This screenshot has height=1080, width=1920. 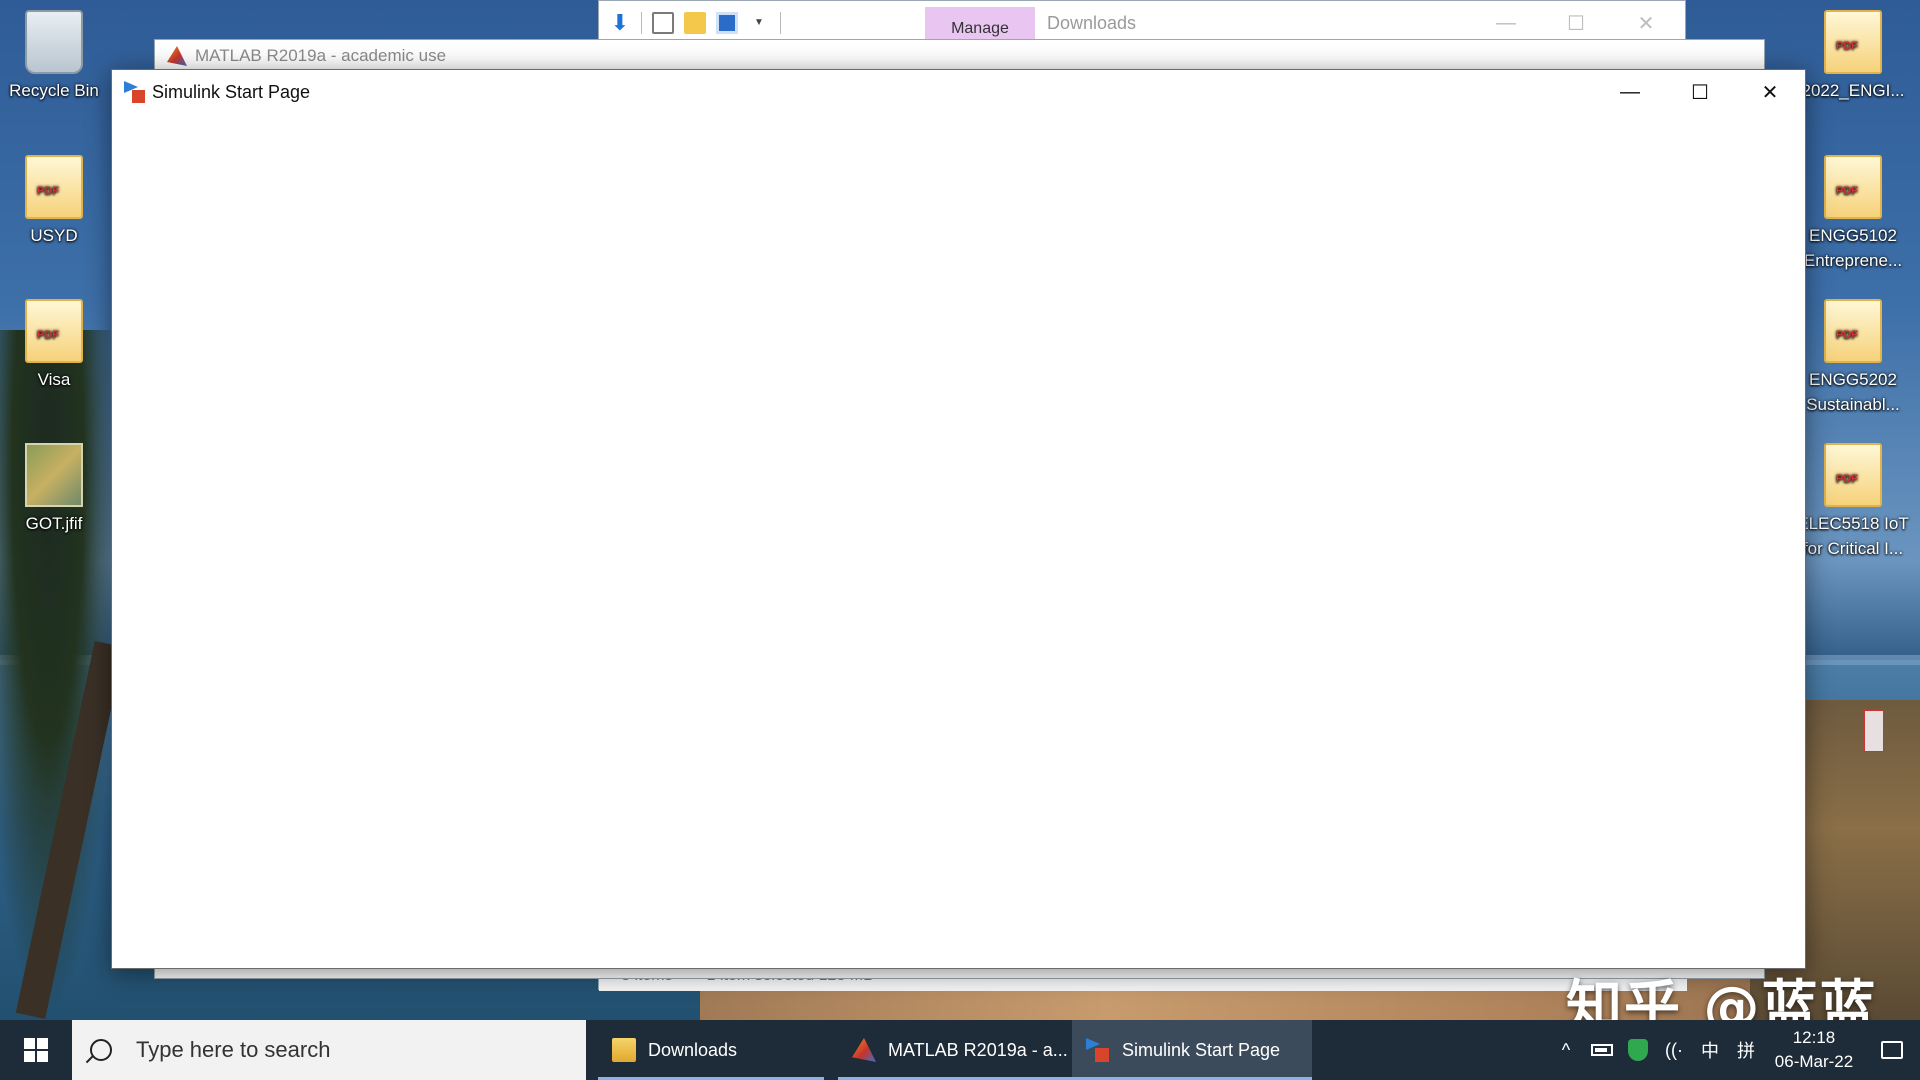 What do you see at coordinates (1674, 1050) in the screenshot?
I see `wifi-icon: ((·` at bounding box center [1674, 1050].